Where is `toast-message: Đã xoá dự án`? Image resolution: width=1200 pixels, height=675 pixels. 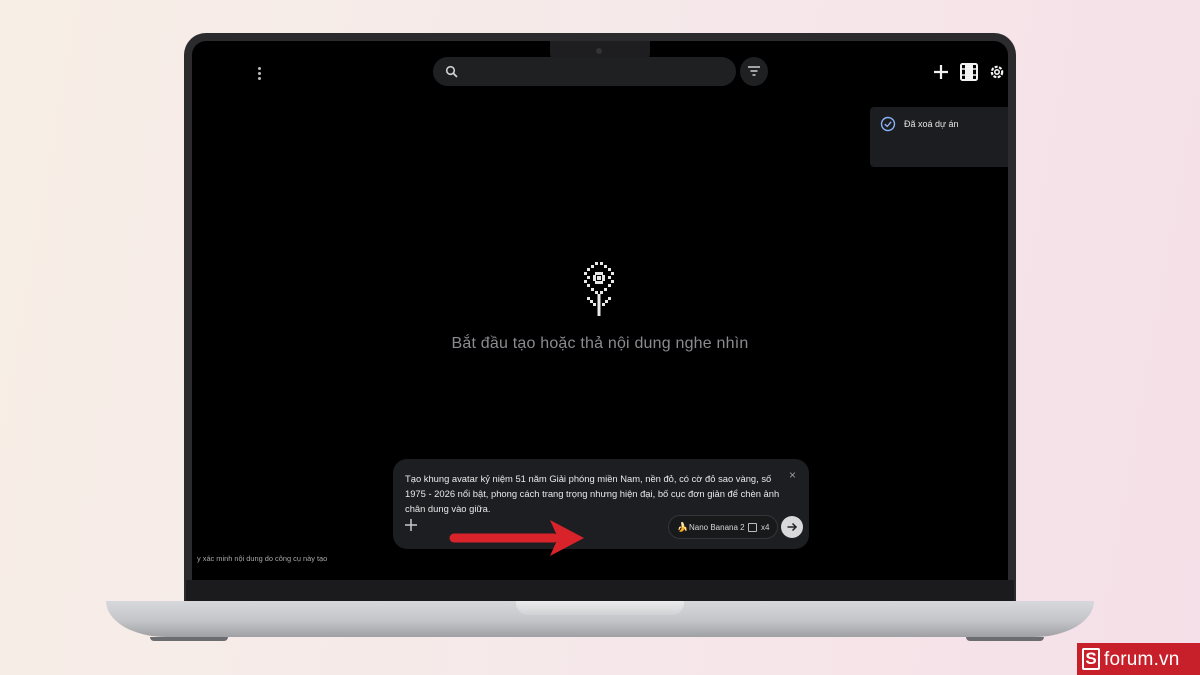
toast-message: Đã xoá dự án is located at coordinates (931, 124).